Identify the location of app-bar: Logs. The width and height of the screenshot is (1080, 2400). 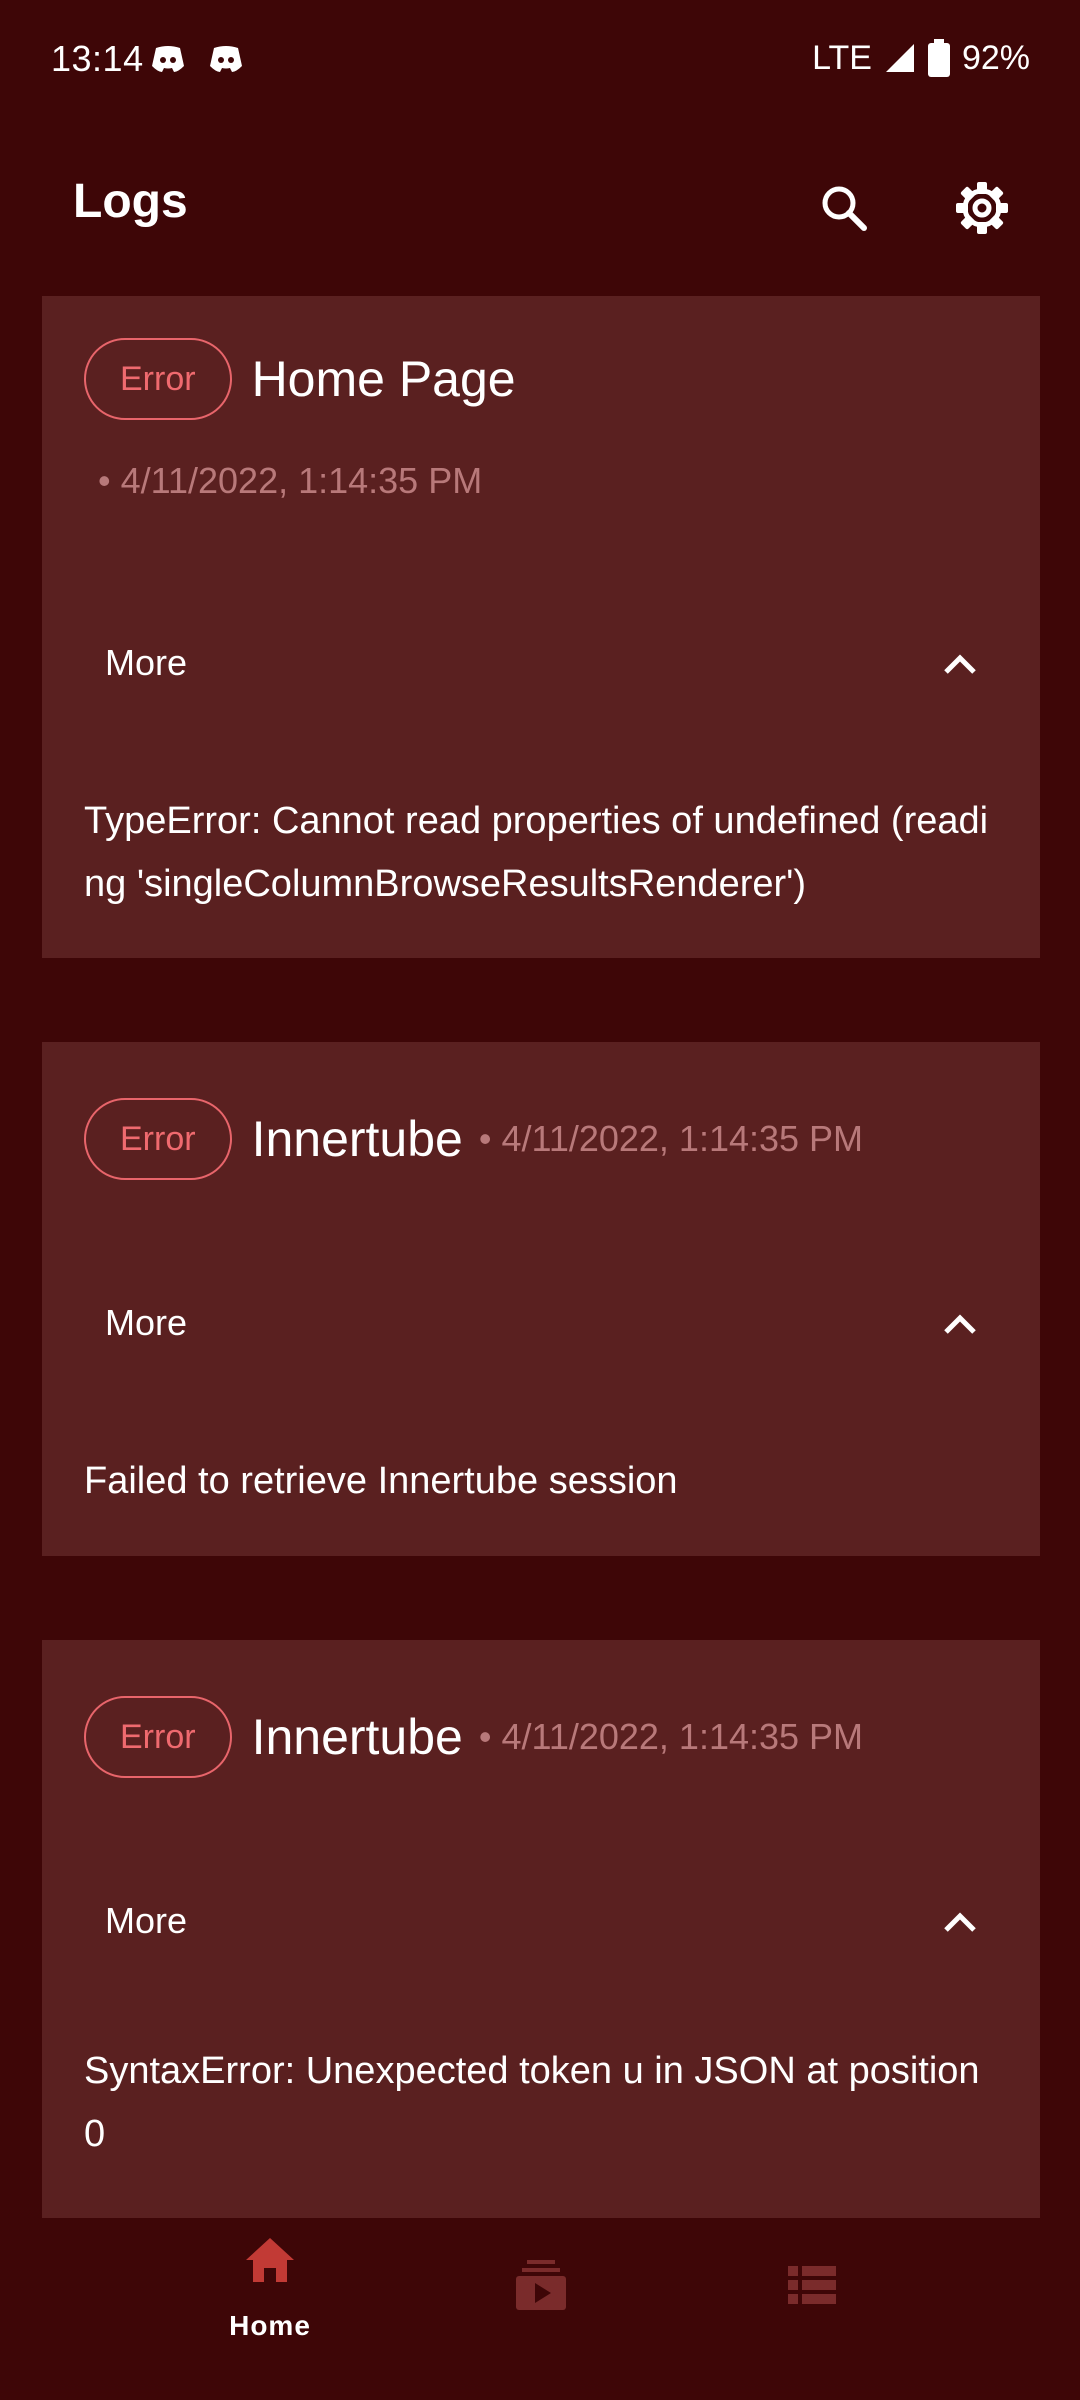
(540, 200).